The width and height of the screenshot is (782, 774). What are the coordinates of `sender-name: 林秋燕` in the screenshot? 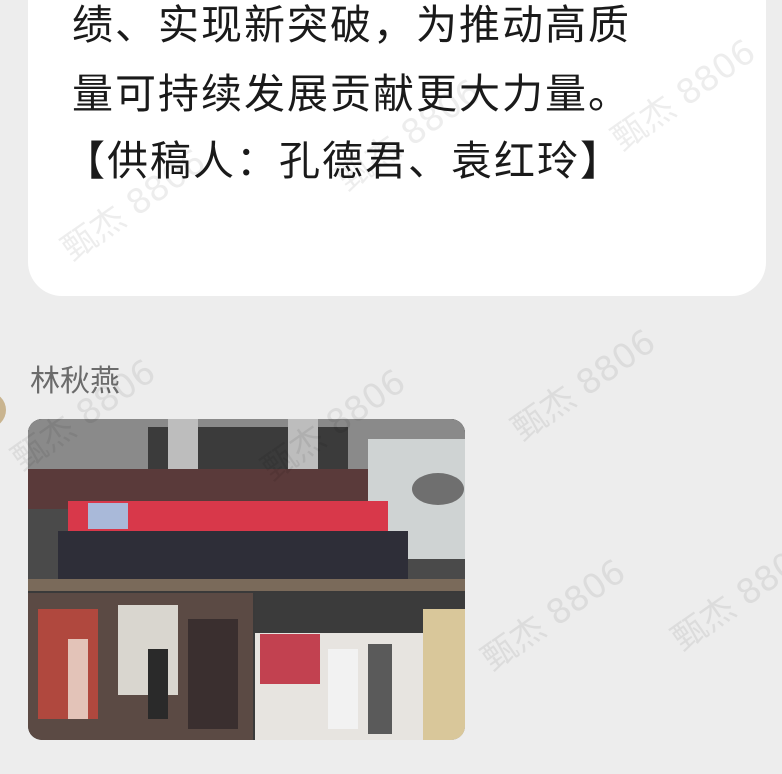 It's located at (75, 381).